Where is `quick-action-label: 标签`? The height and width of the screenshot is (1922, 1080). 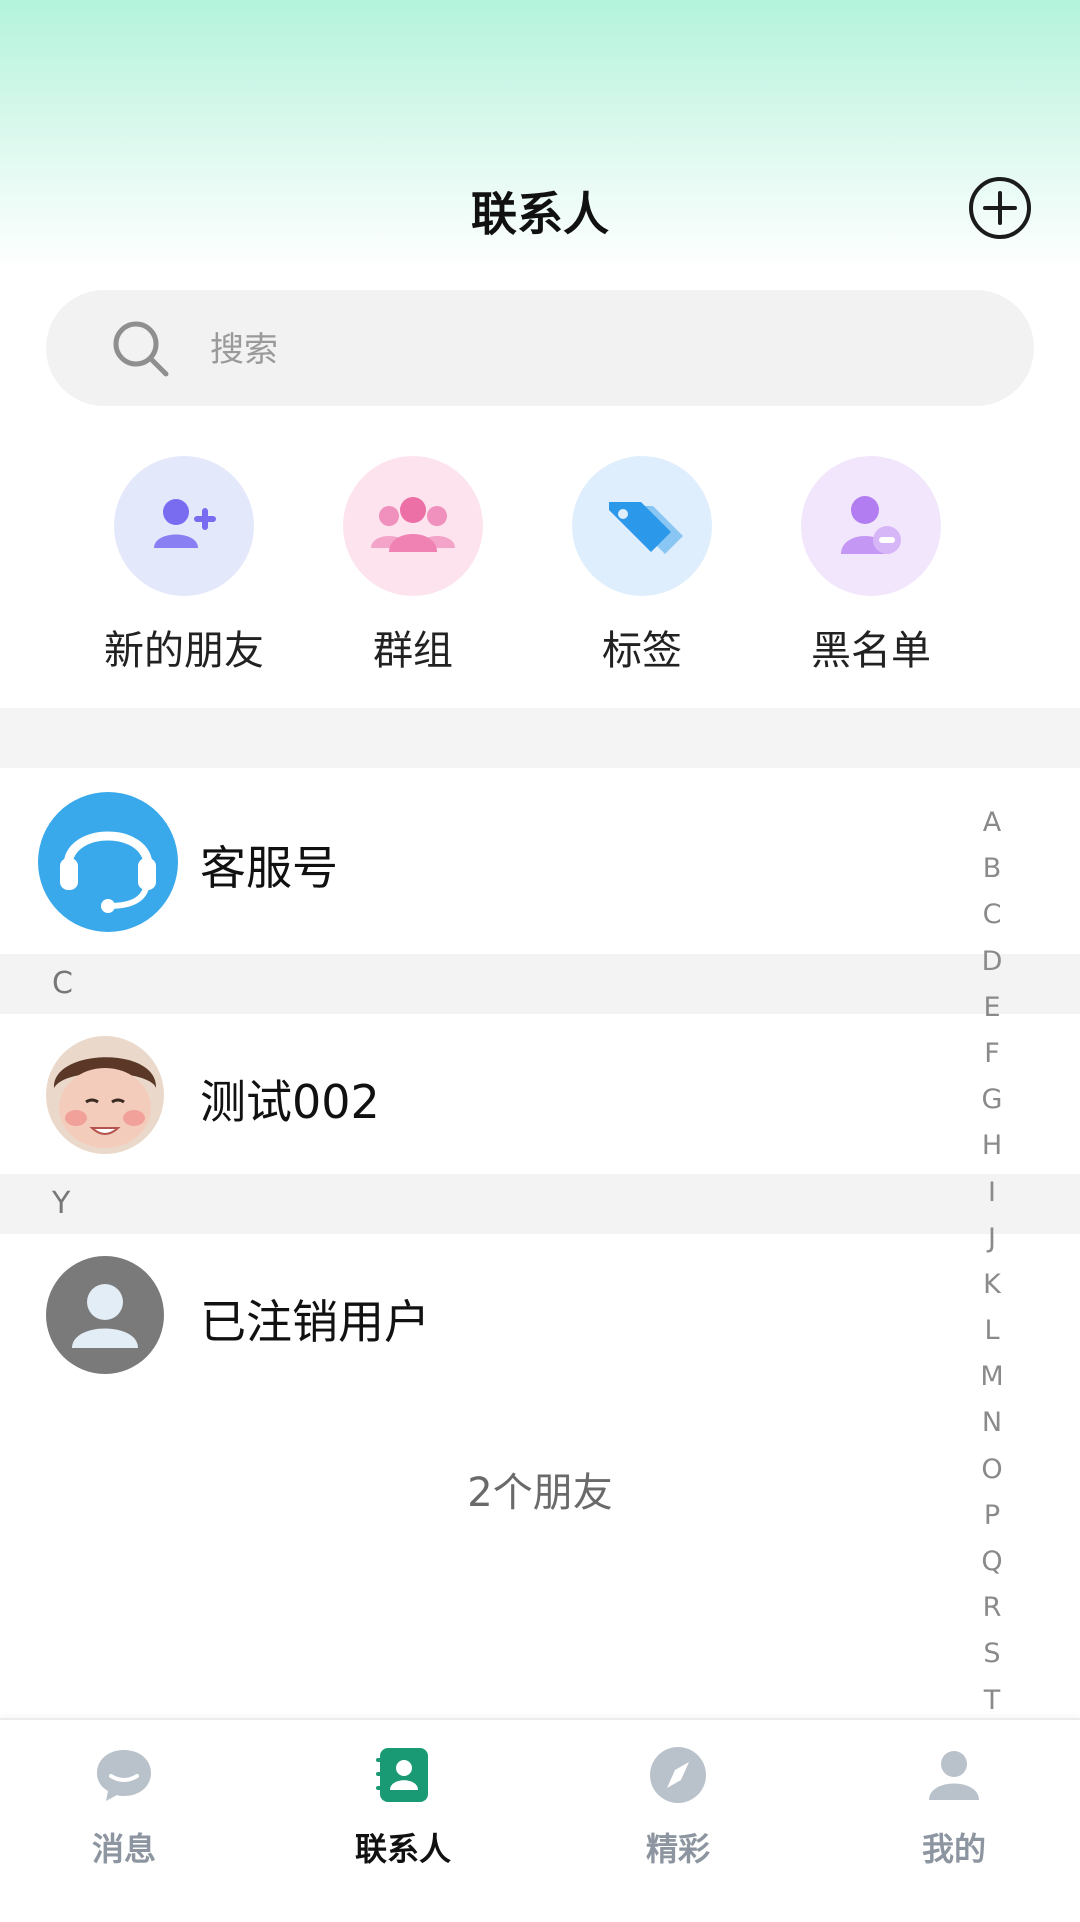 quick-action-label: 标签 is located at coordinates (642, 651).